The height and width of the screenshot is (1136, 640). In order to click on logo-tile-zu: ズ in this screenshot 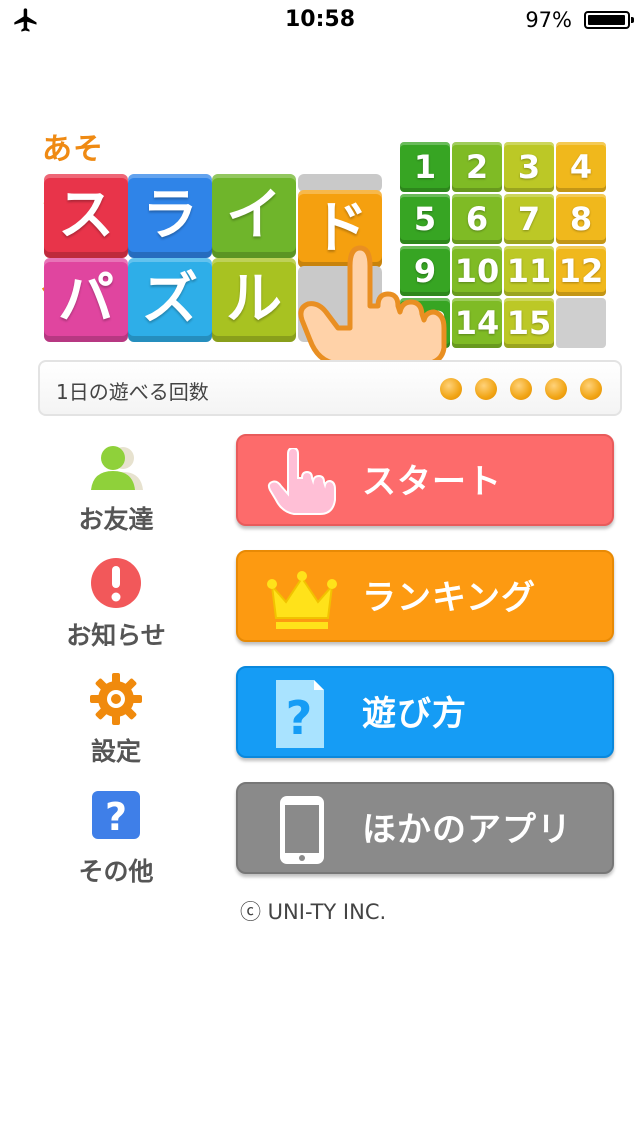, I will do `click(170, 300)`.